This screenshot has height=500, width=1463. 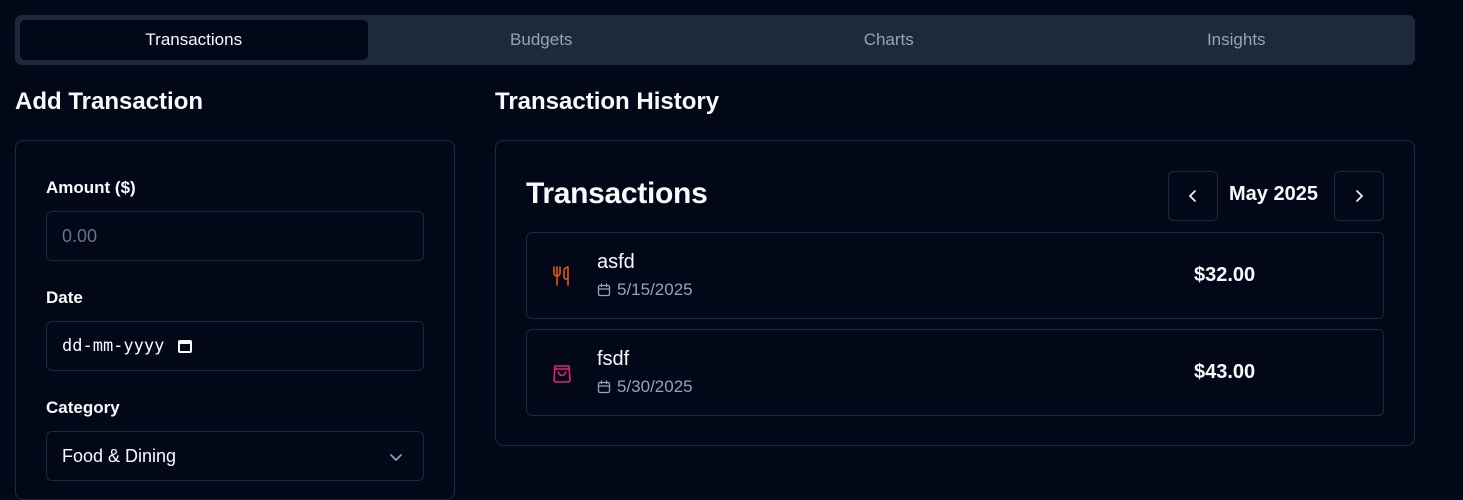 I want to click on transaction-amount: $43.00, so click(x=1225, y=372).